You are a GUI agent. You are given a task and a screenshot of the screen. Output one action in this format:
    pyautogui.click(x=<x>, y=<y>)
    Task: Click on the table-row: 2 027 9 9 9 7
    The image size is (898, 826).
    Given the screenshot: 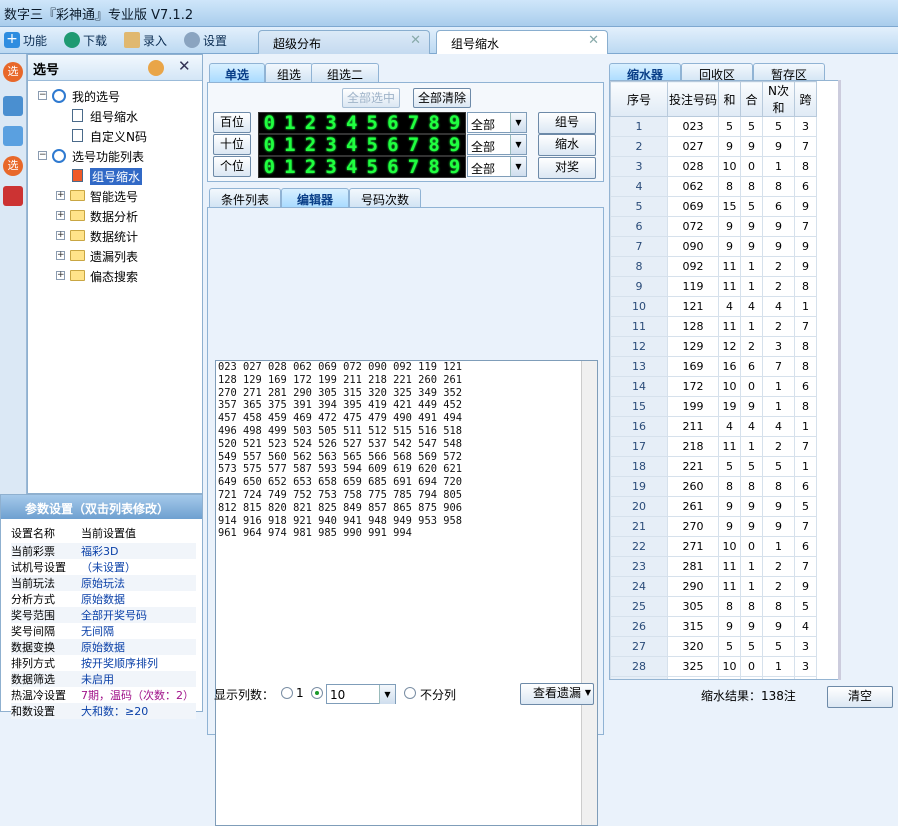 What is the action you would take?
    pyautogui.click(x=713, y=146)
    